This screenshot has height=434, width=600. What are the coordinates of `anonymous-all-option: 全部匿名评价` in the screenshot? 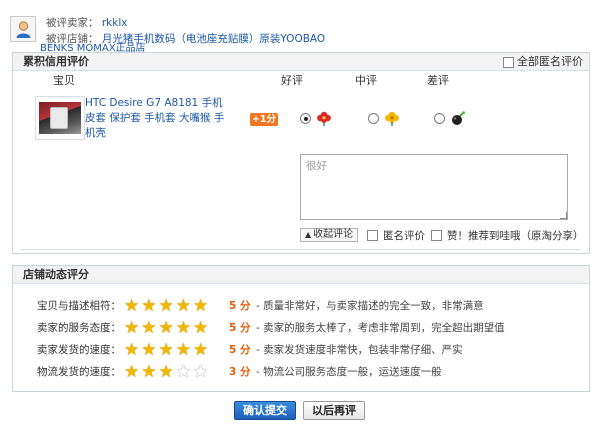 It's located at (543, 62).